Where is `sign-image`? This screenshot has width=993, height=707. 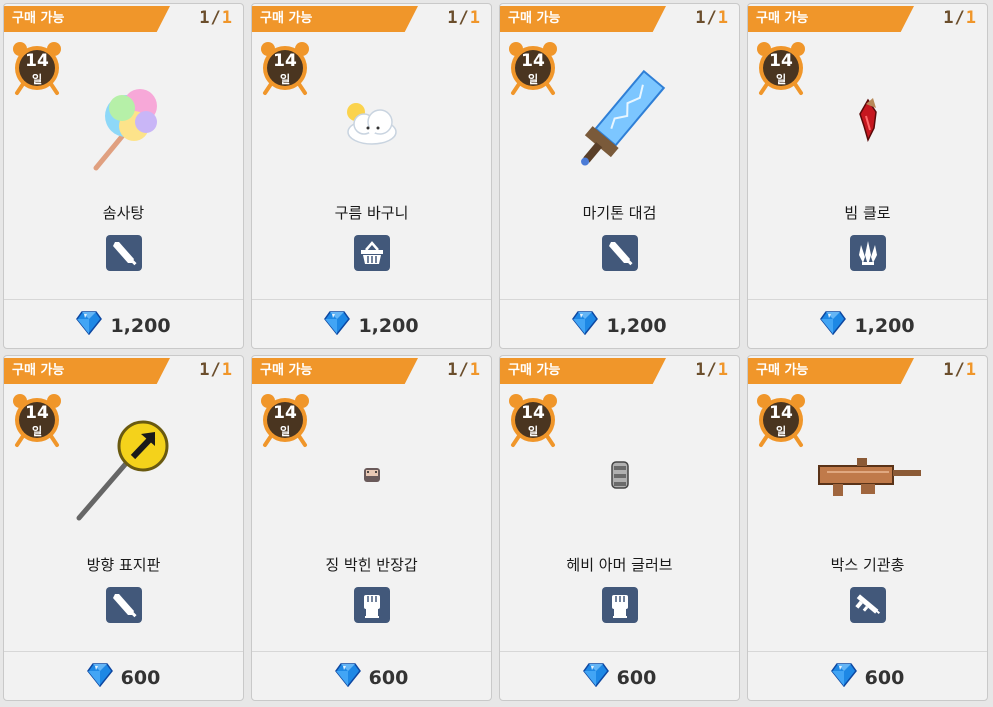
sign-image is located at coordinates (123, 475).